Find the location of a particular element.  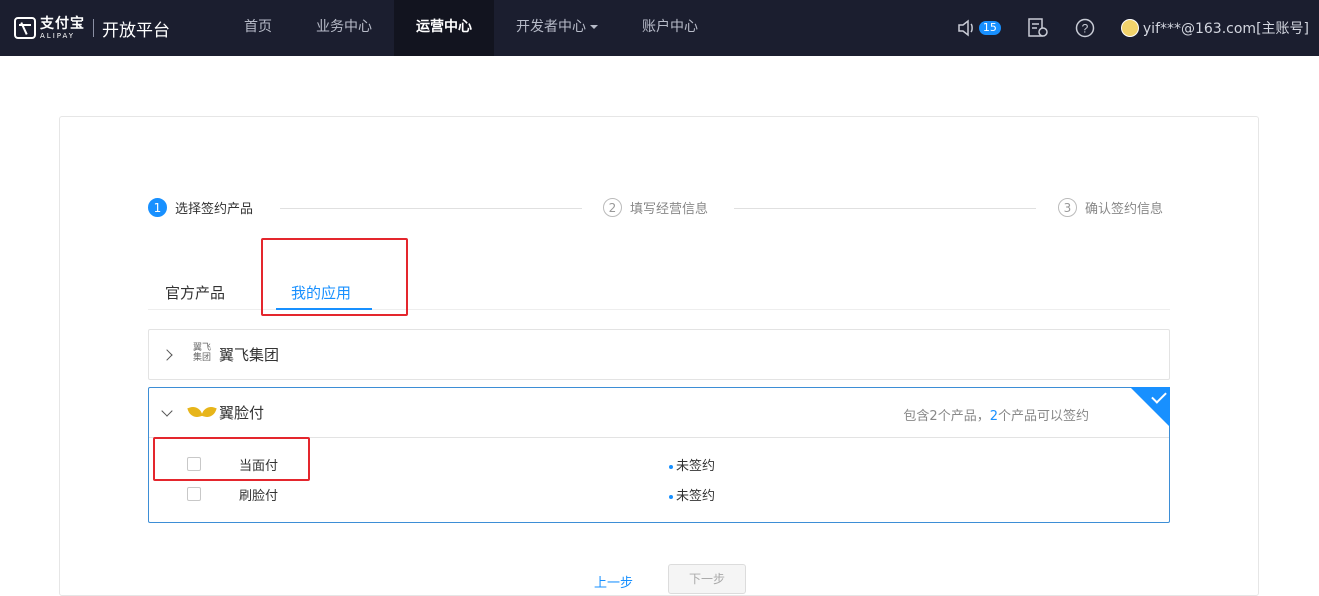

alipay-logo: 支付宝 ALIPAY 开放平台 is located at coordinates (92, 28).